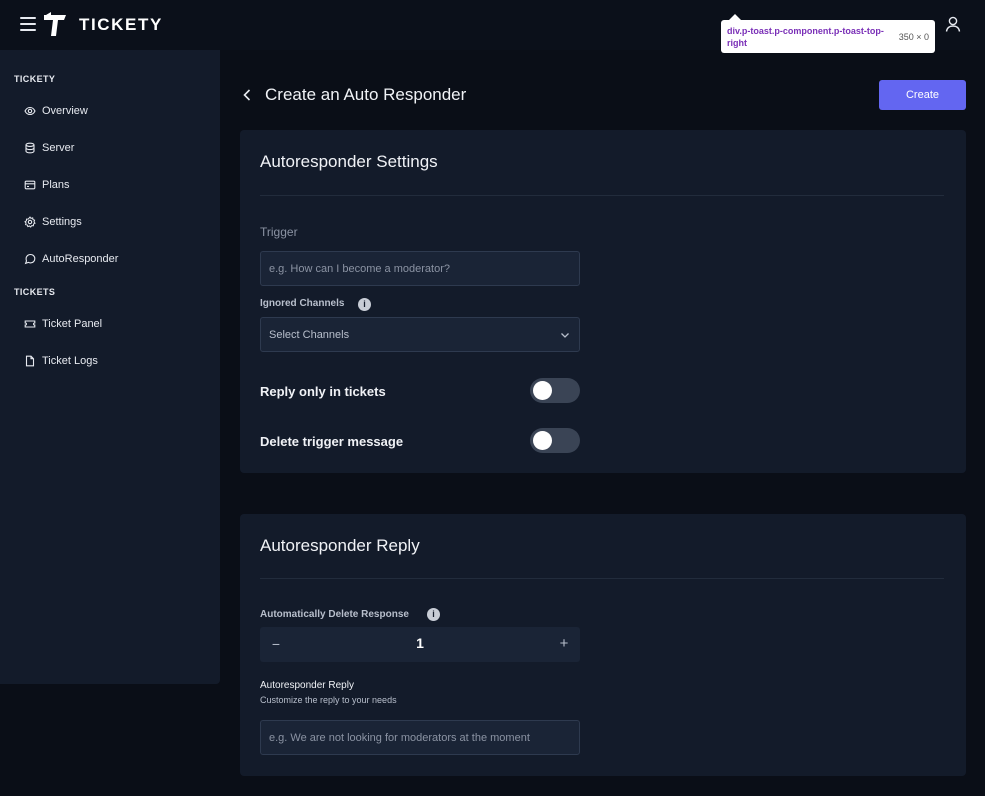 The width and height of the screenshot is (985, 796). Describe the element at coordinates (913, 37) in the screenshot. I see `tooltip-dimensions: 350 × 0` at that location.